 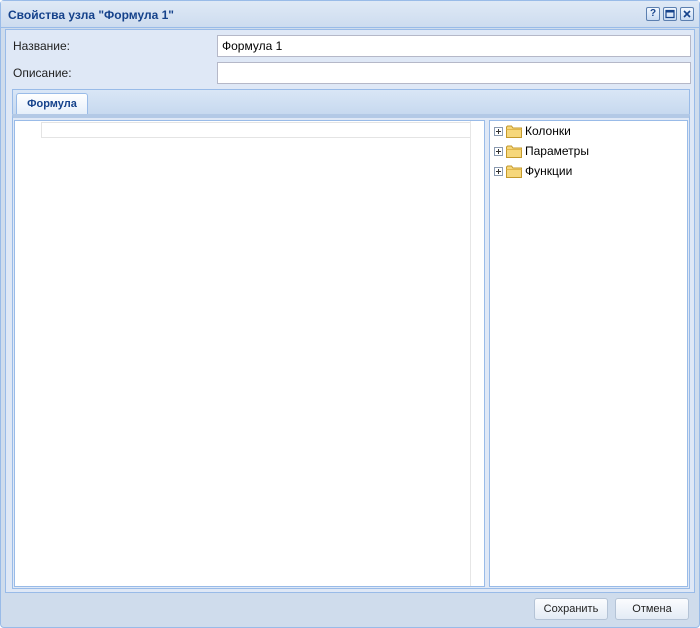 I want to click on tree-item-parameters: Параметры, so click(x=541, y=151).